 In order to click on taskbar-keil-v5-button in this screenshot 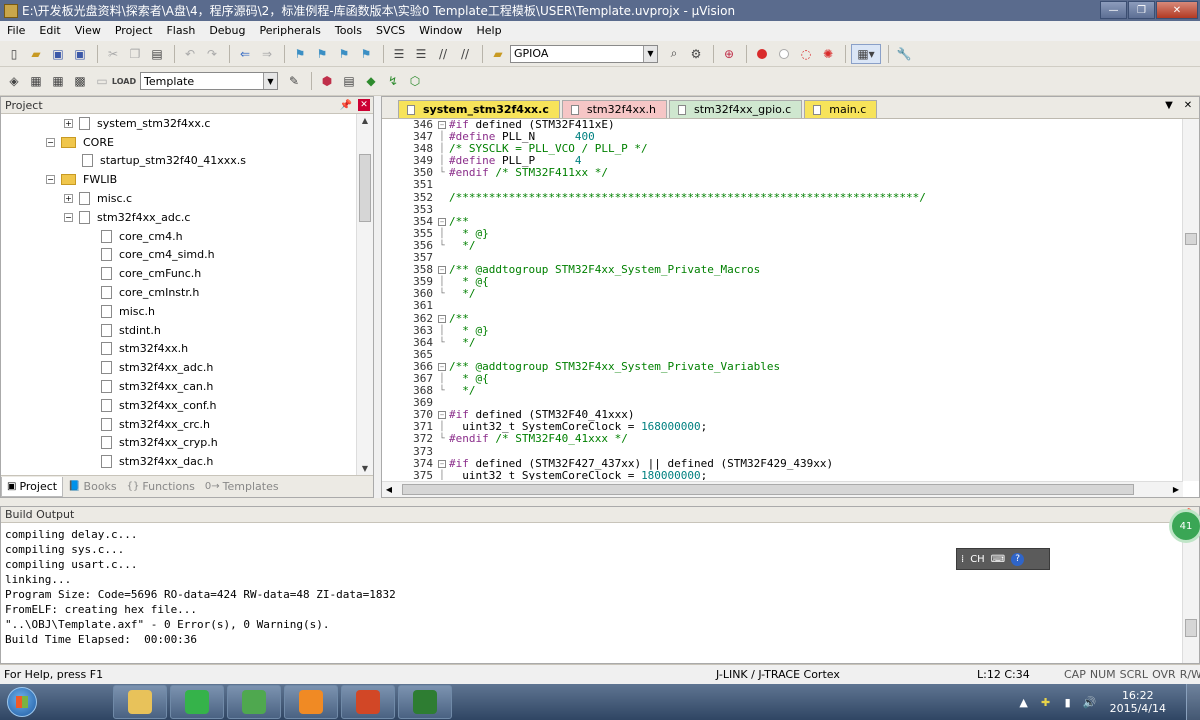, I will do `click(425, 702)`.